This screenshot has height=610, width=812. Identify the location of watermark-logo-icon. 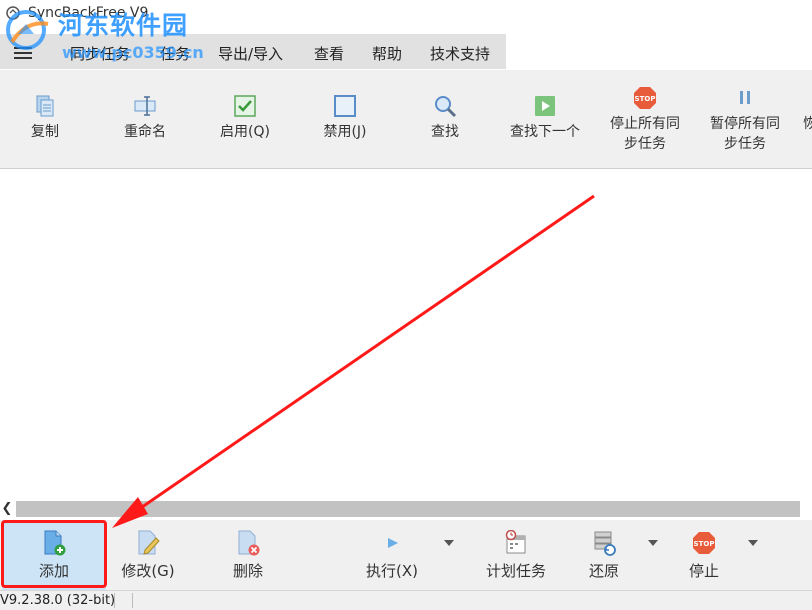
(27, 30).